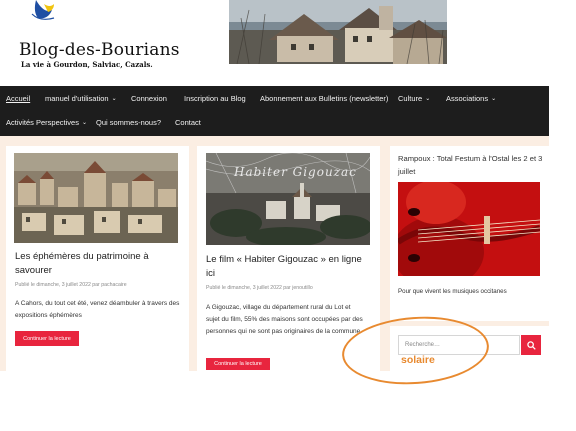 The image size is (576, 431). I want to click on nav-label: Activités Perspectives, so click(42, 122).